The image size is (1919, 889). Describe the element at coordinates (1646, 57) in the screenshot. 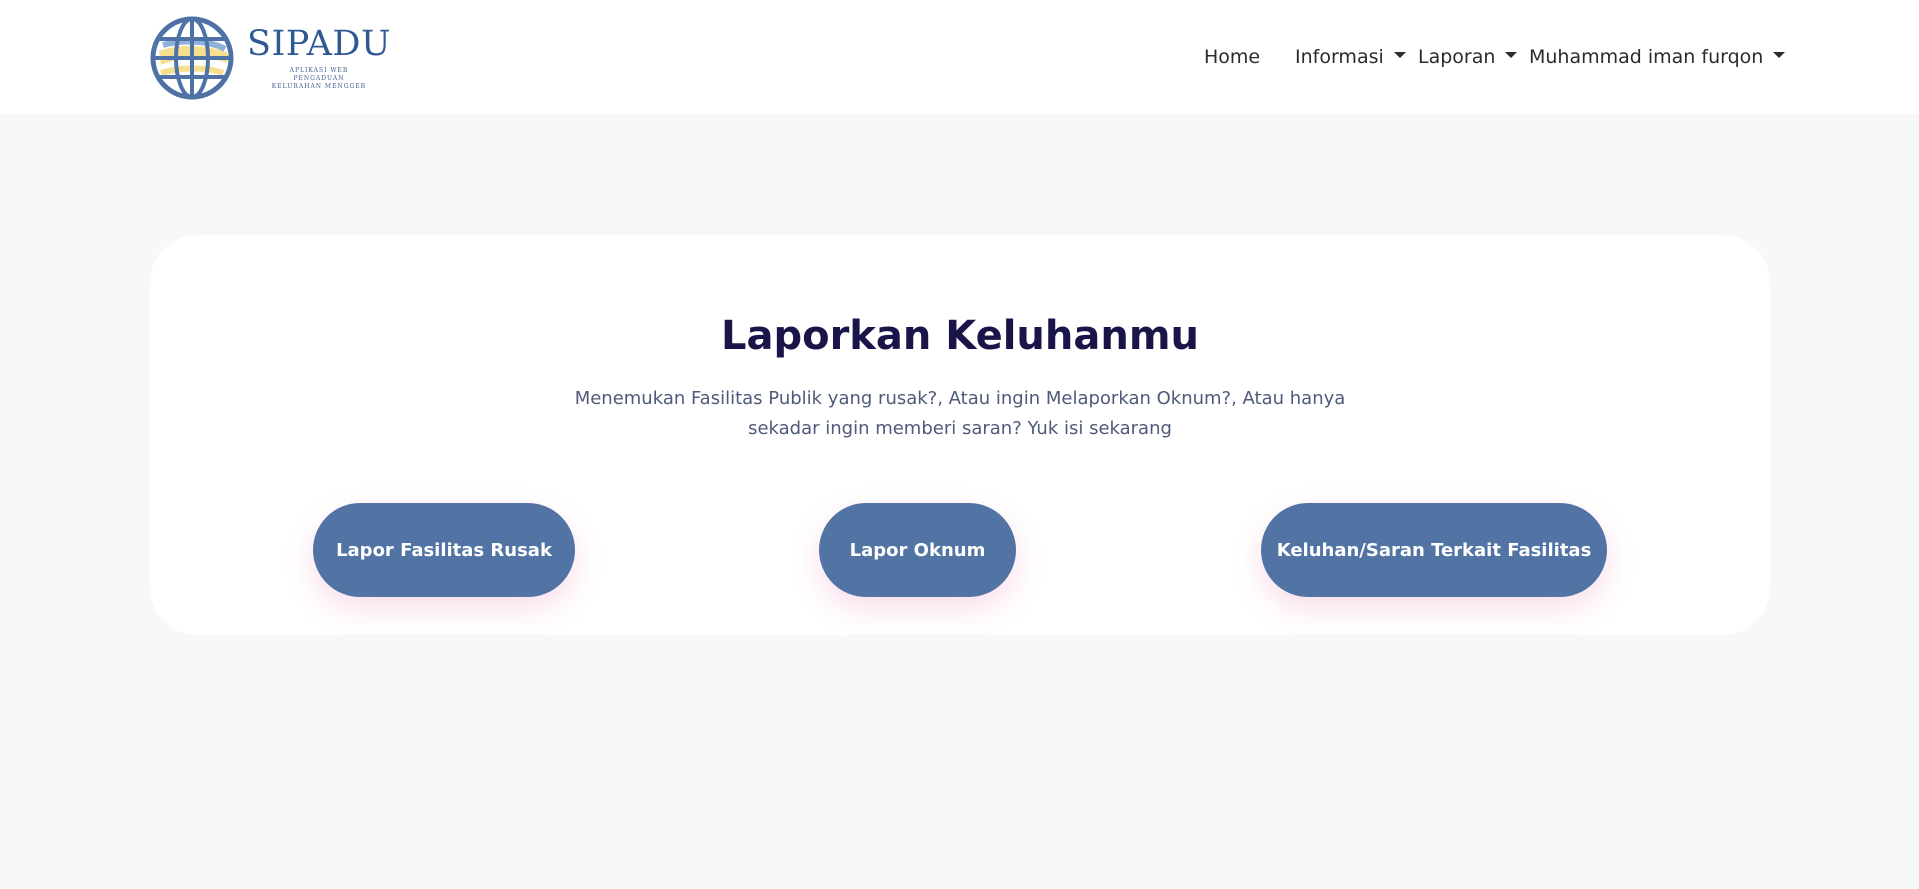

I see `nav-user-label: Muhammad iman furqon` at that location.